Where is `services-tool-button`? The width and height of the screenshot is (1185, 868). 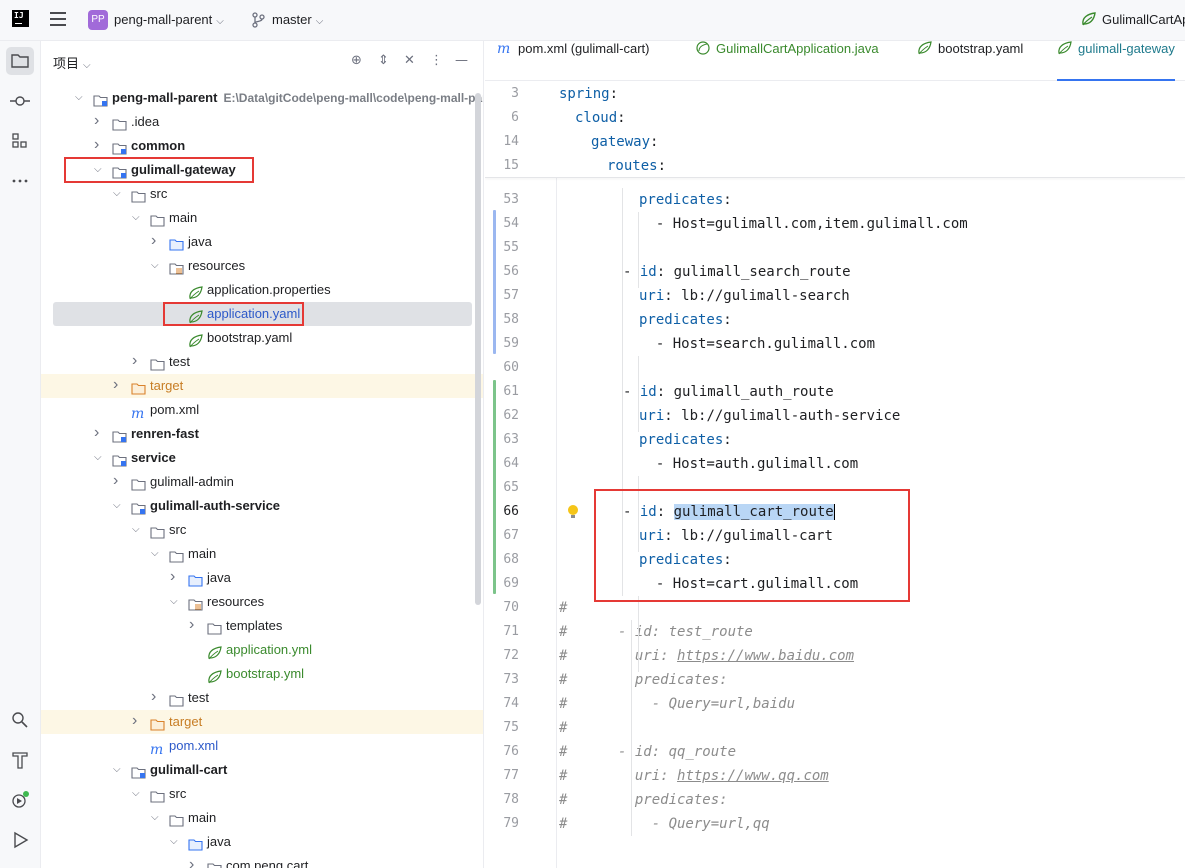
services-tool-button is located at coordinates (20, 800).